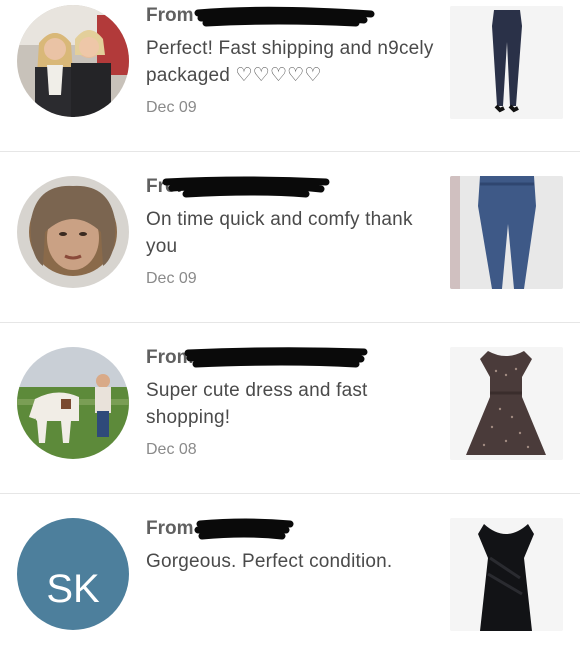  What do you see at coordinates (291, 546) in the screenshot?
I see `review-content: From Gorgeous. Perfect condition.` at bounding box center [291, 546].